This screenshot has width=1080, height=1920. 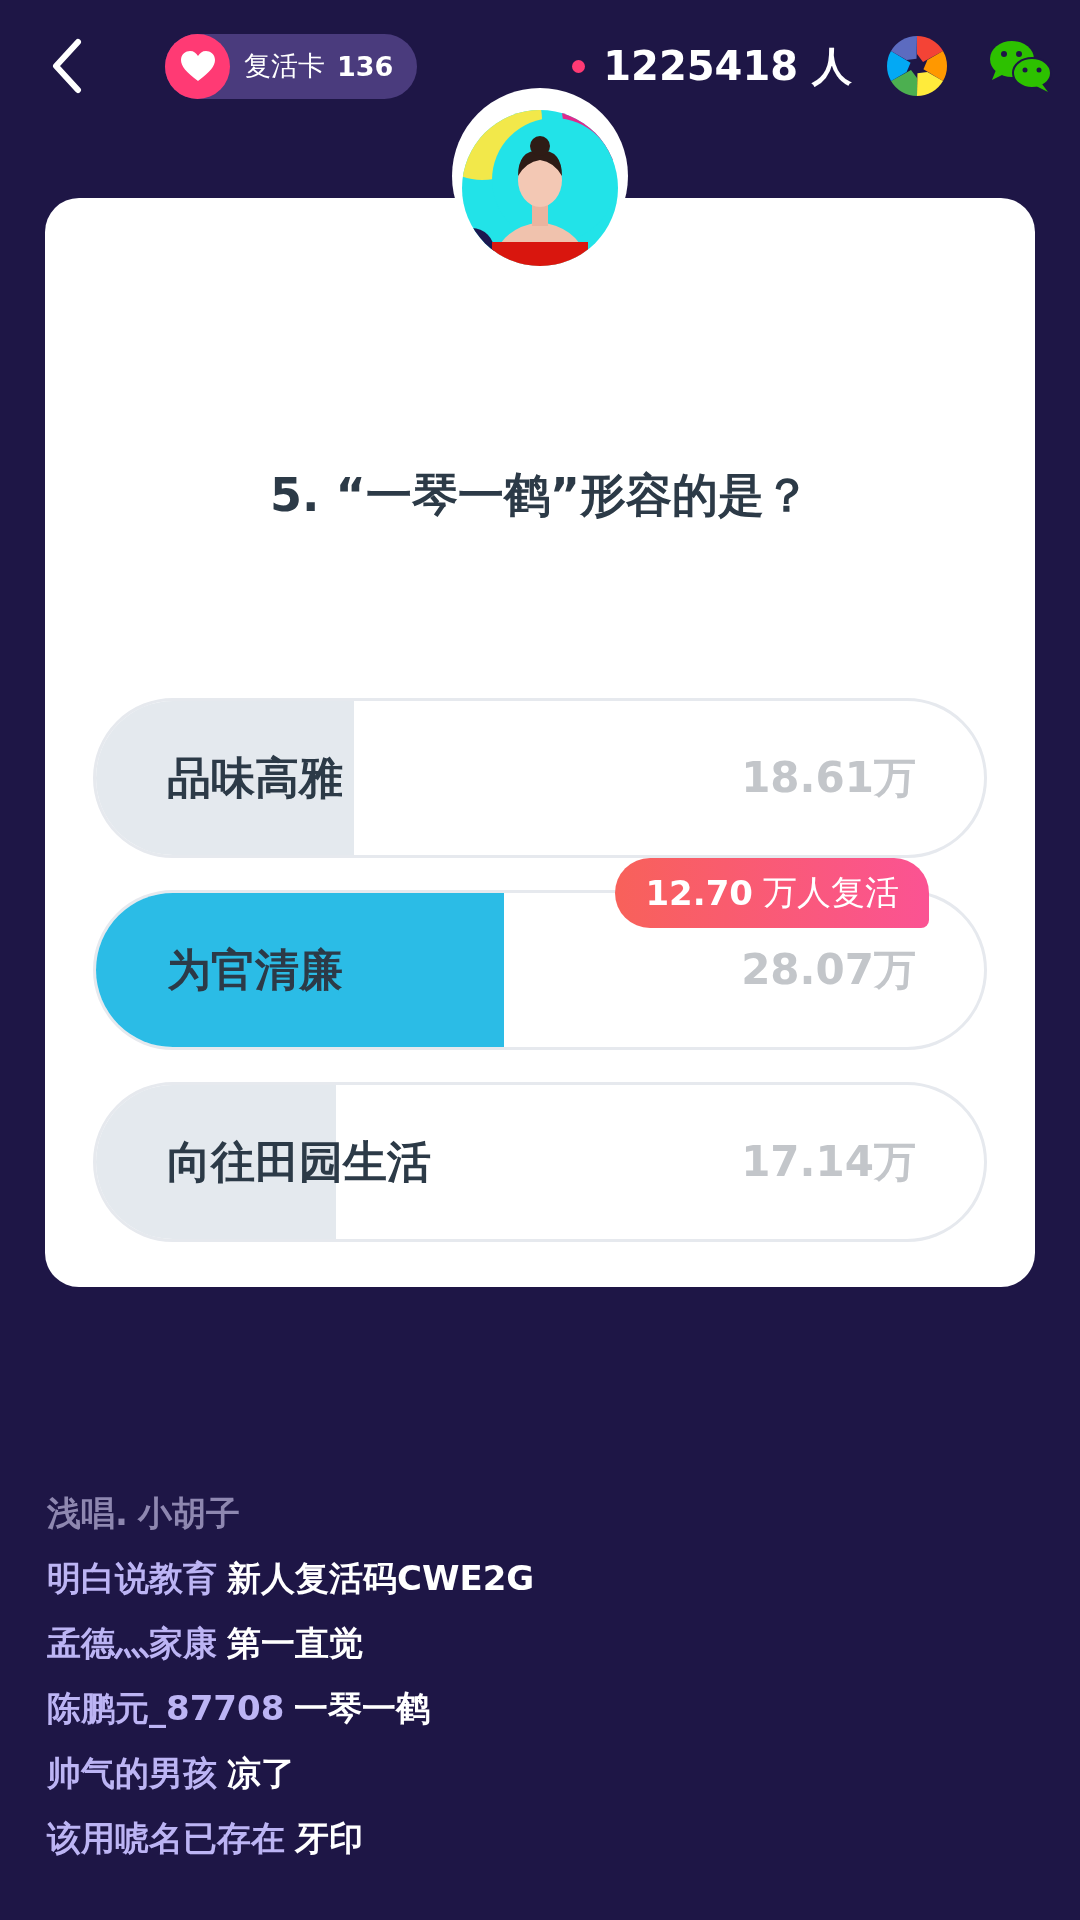 What do you see at coordinates (1020, 66) in the screenshot?
I see `chat-bubbles-icon` at bounding box center [1020, 66].